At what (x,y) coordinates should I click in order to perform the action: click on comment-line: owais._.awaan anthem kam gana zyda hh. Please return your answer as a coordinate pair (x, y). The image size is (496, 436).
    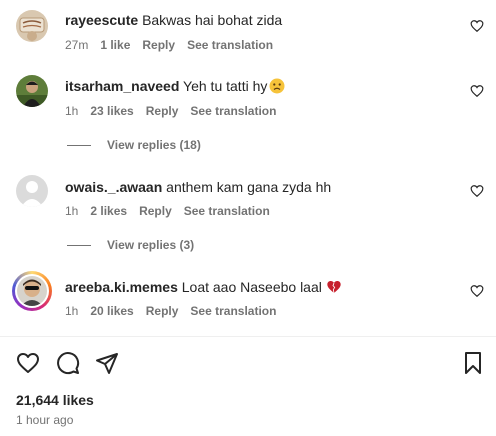
    Looking at the image, I should click on (198, 187).